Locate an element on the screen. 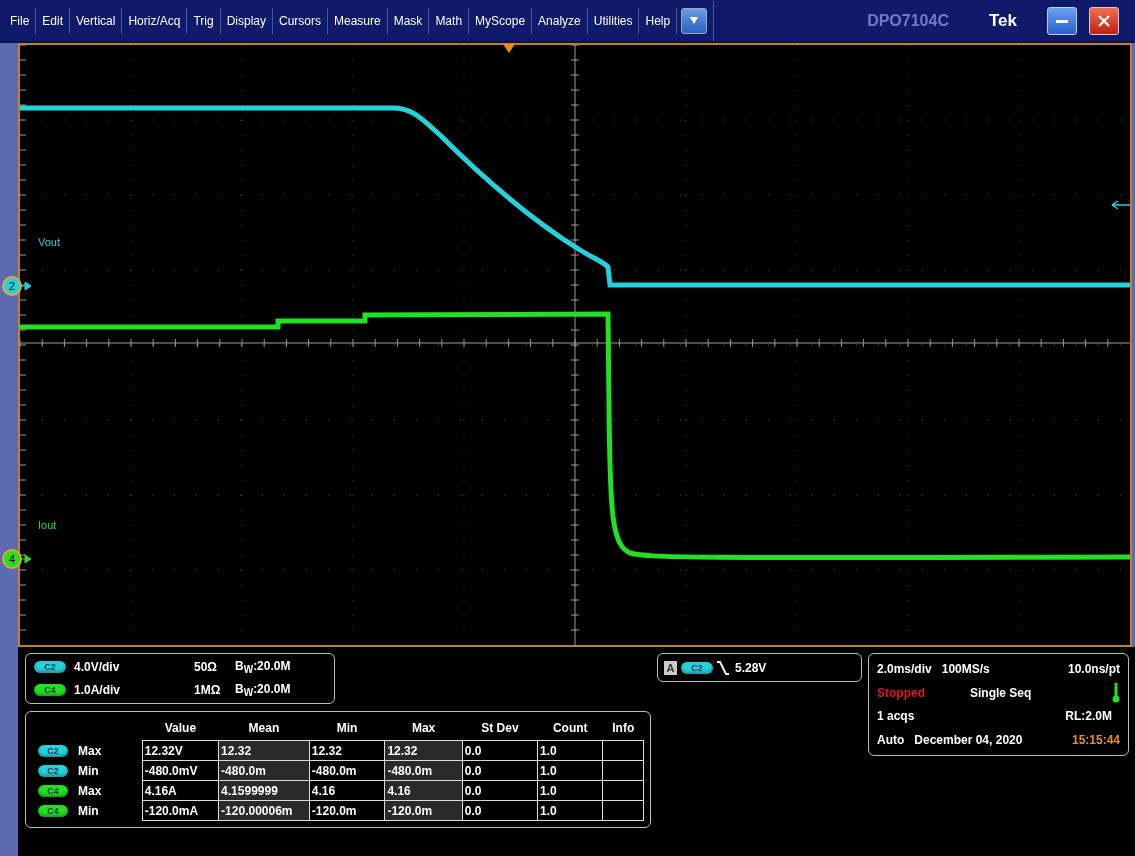  table-cell: -480.0mV is located at coordinates (180, 770).